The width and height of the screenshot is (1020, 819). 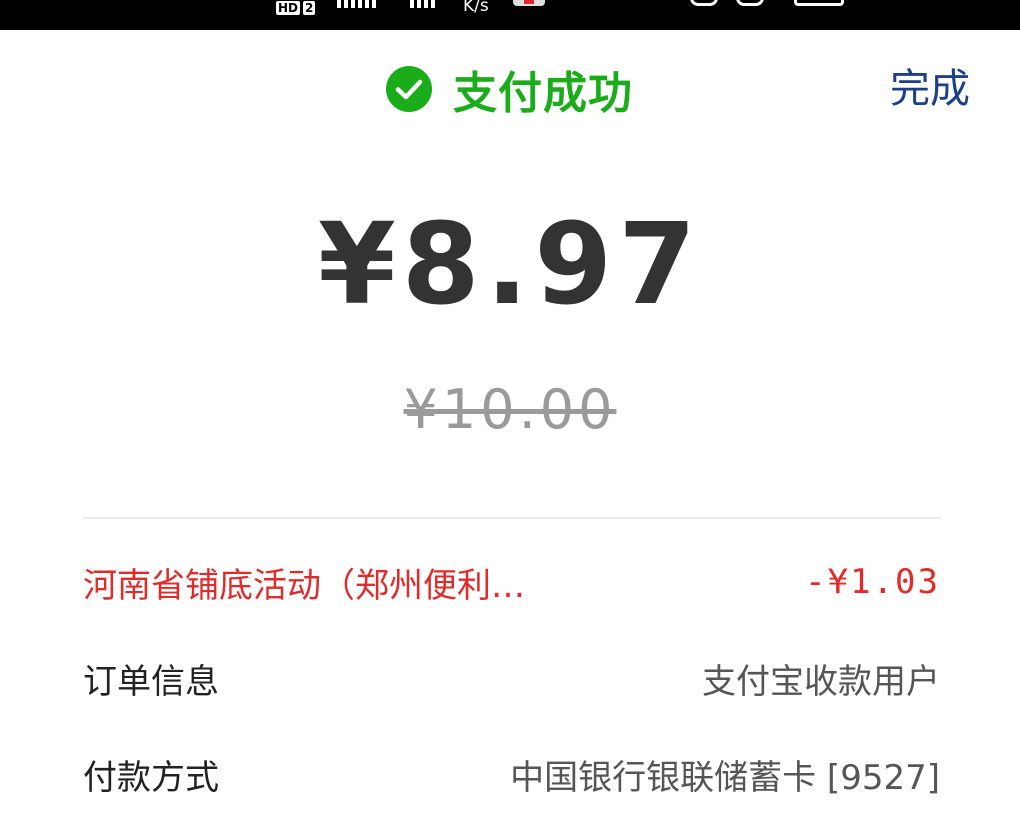 I want to click on network-speed-unit: K/s, so click(x=476, y=8).